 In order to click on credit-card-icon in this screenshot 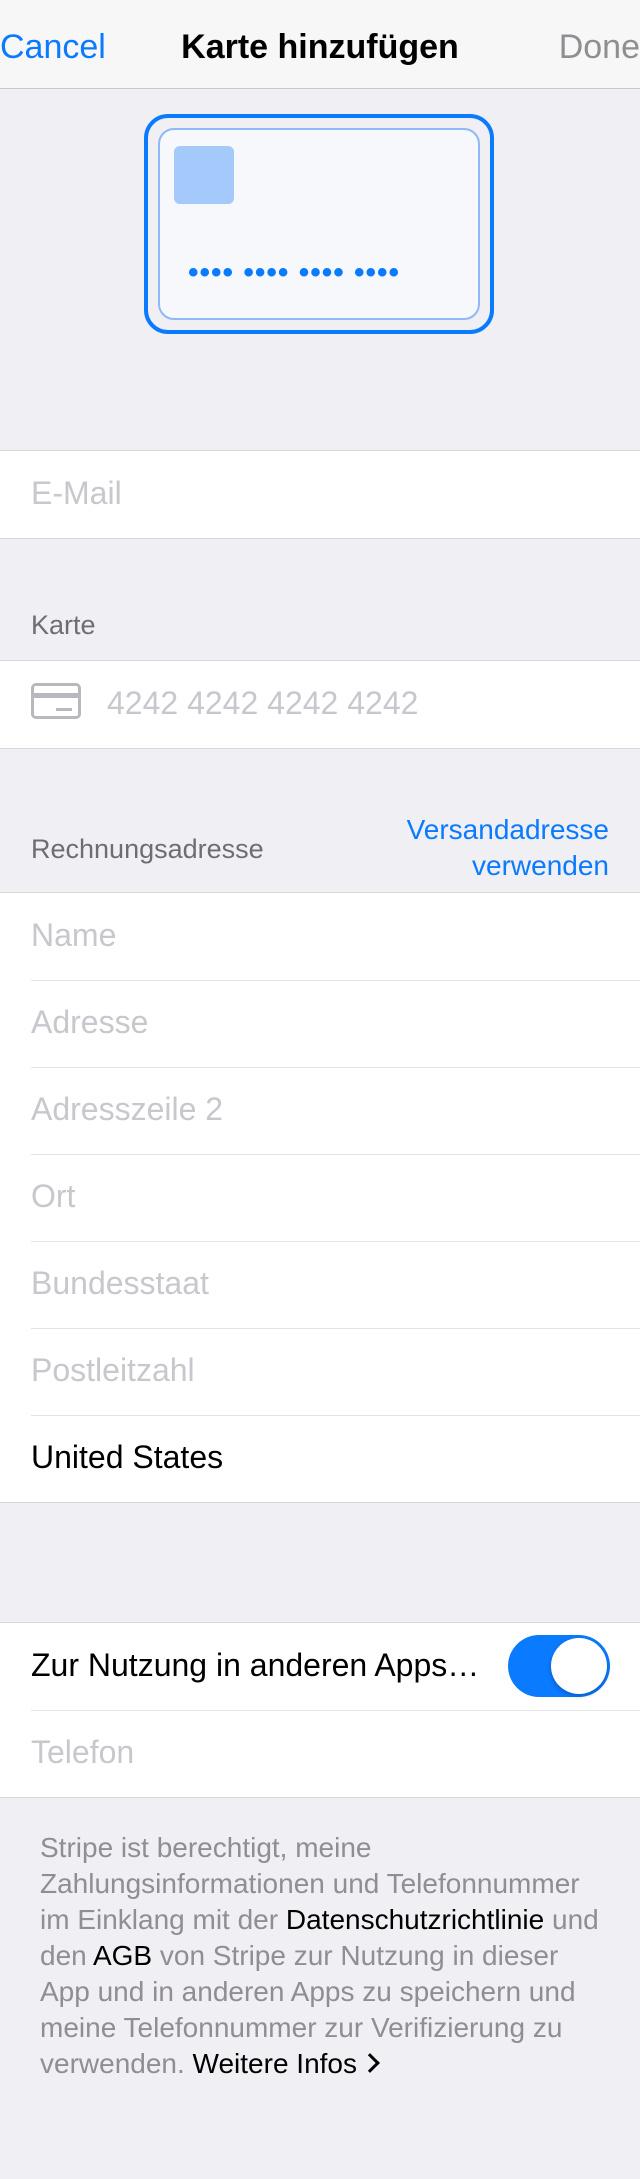, I will do `click(56, 701)`.